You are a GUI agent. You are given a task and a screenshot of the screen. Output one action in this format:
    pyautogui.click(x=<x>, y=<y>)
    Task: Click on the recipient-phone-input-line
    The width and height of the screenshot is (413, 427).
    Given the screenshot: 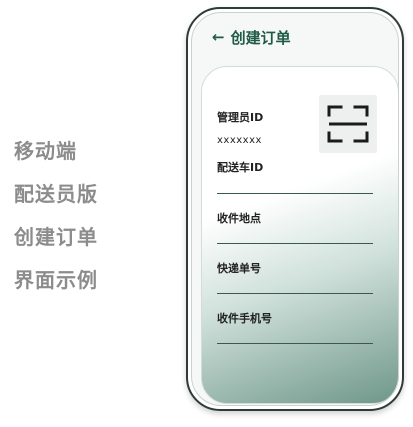 What is the action you would take?
    pyautogui.click(x=295, y=343)
    